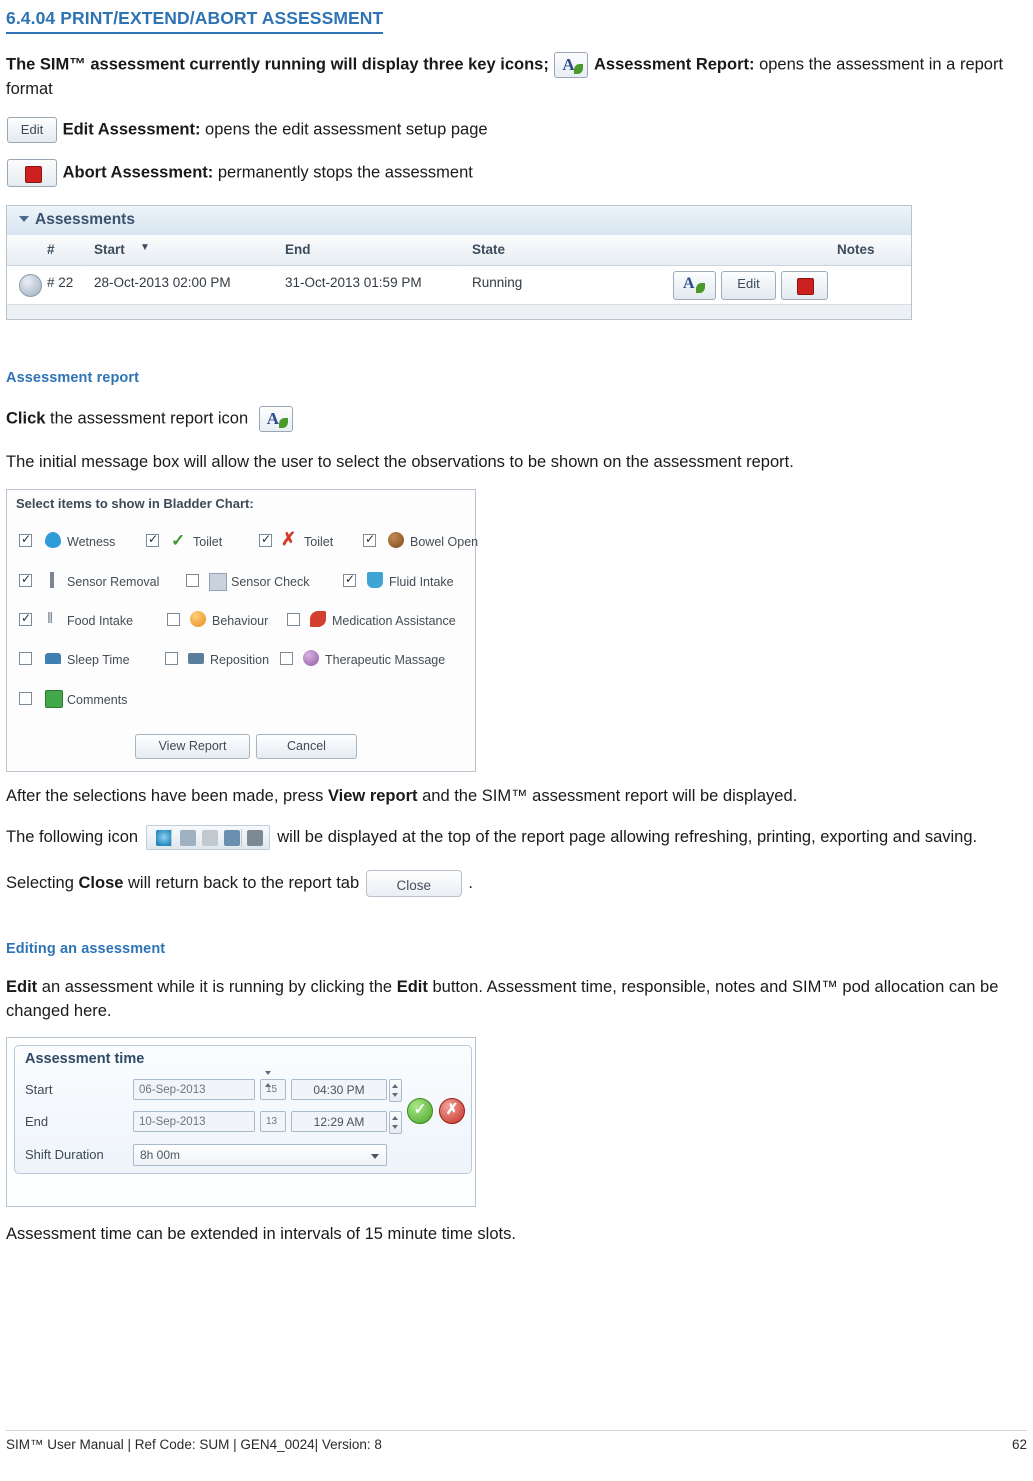  Describe the element at coordinates (298, 249) in the screenshot. I see `col-header-end: End` at that location.